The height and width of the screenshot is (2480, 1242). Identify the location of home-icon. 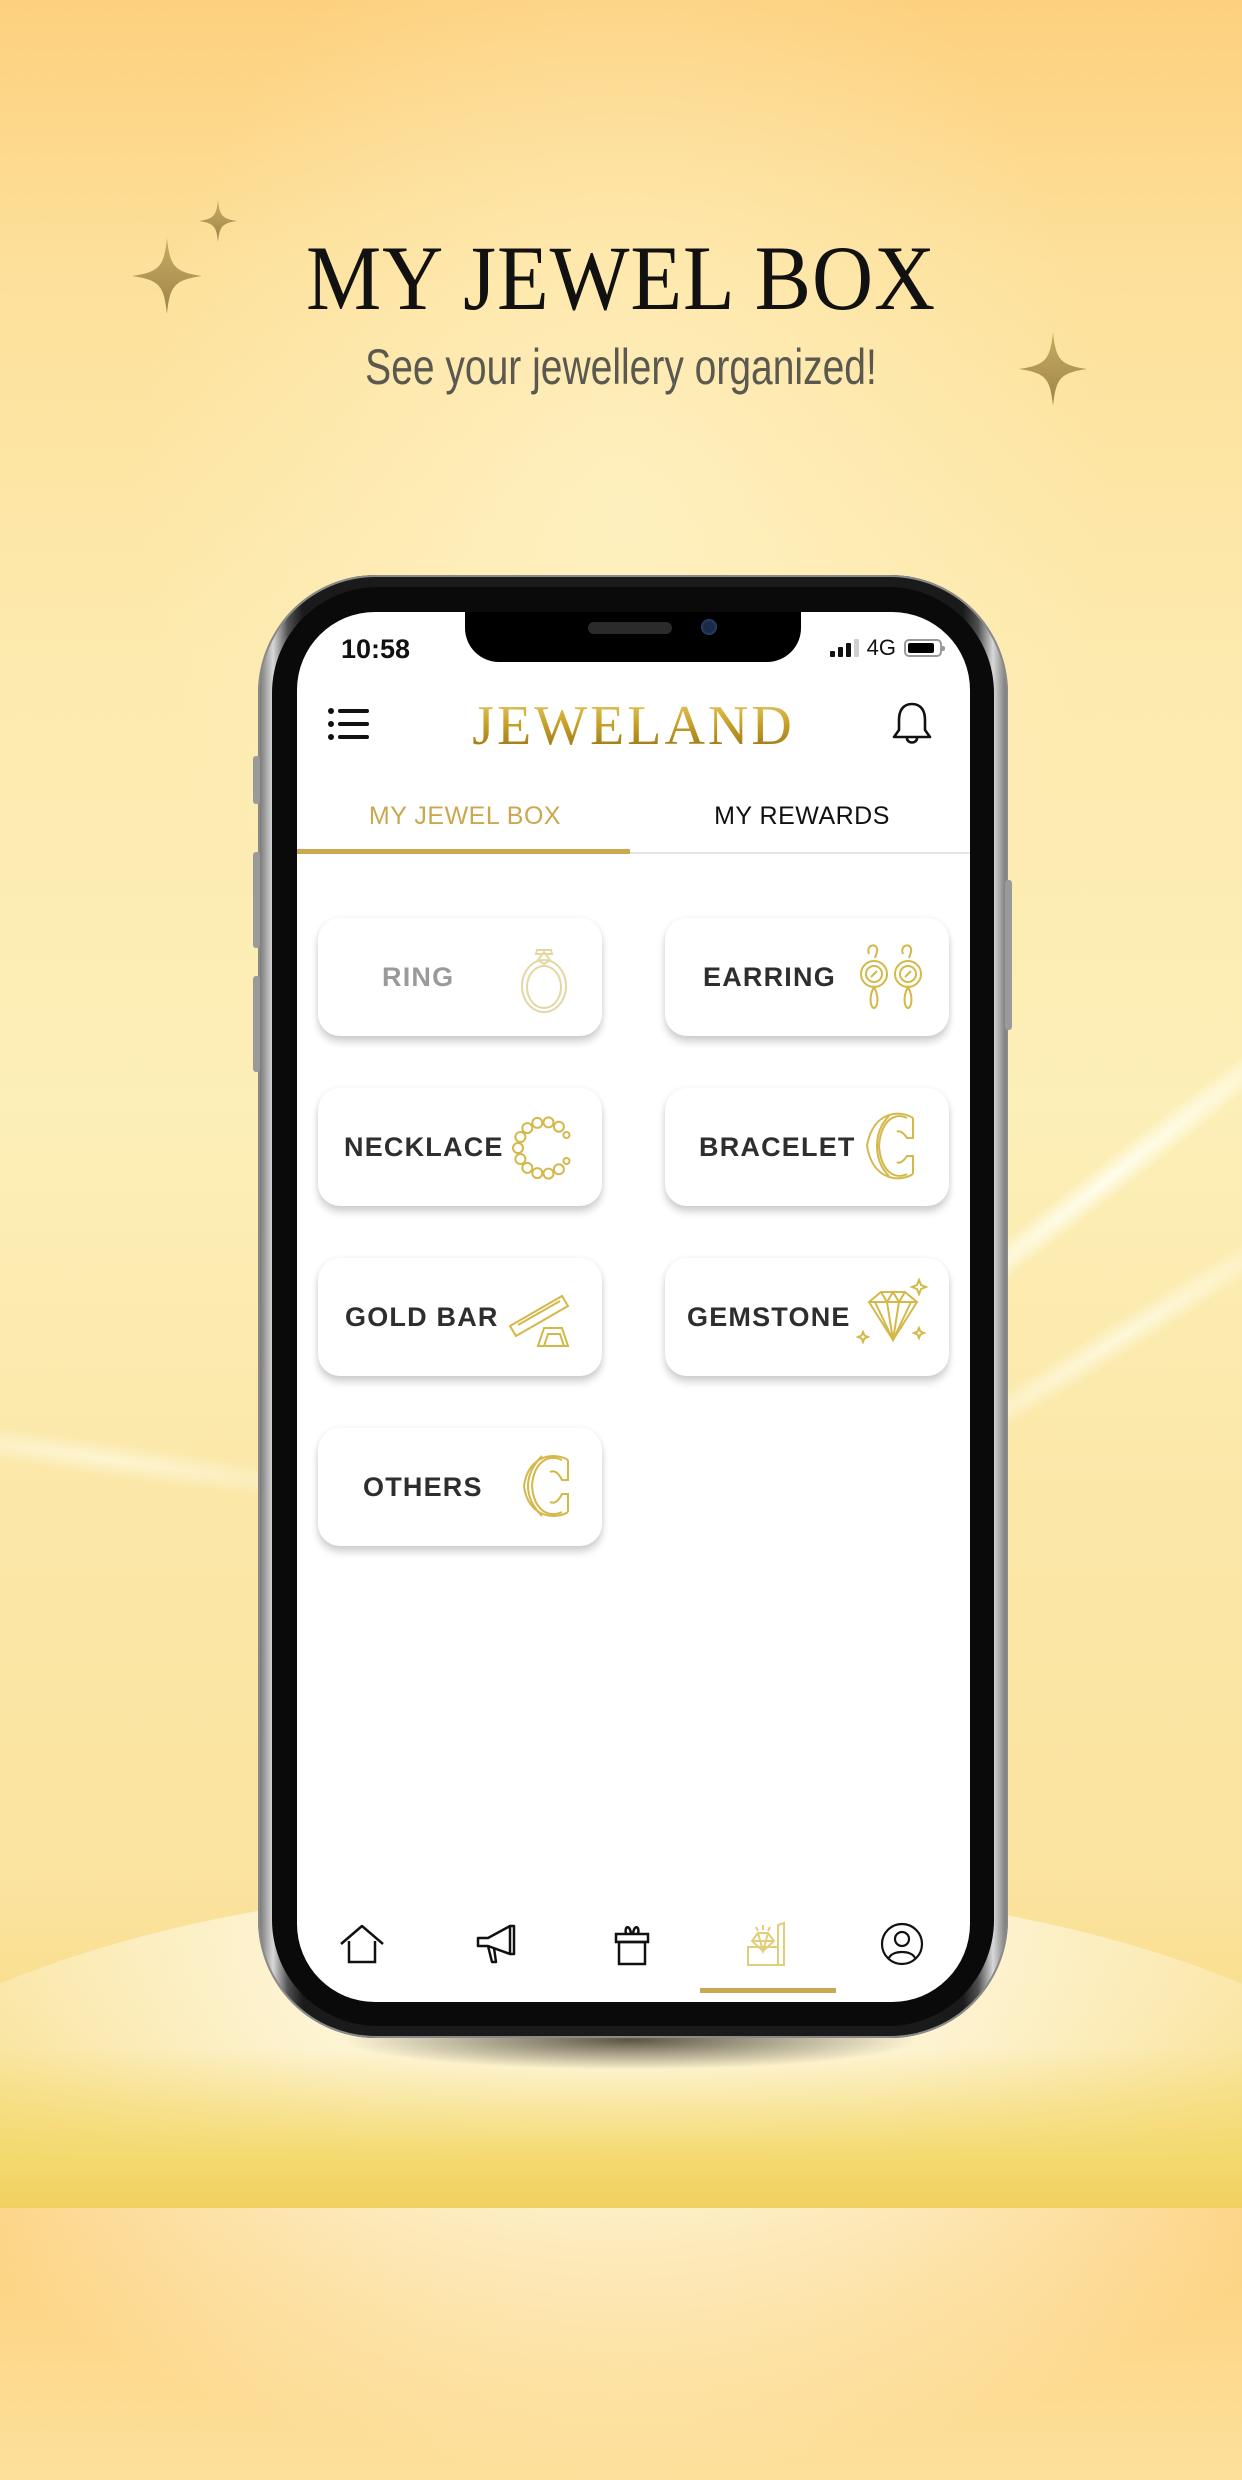
(362, 1944).